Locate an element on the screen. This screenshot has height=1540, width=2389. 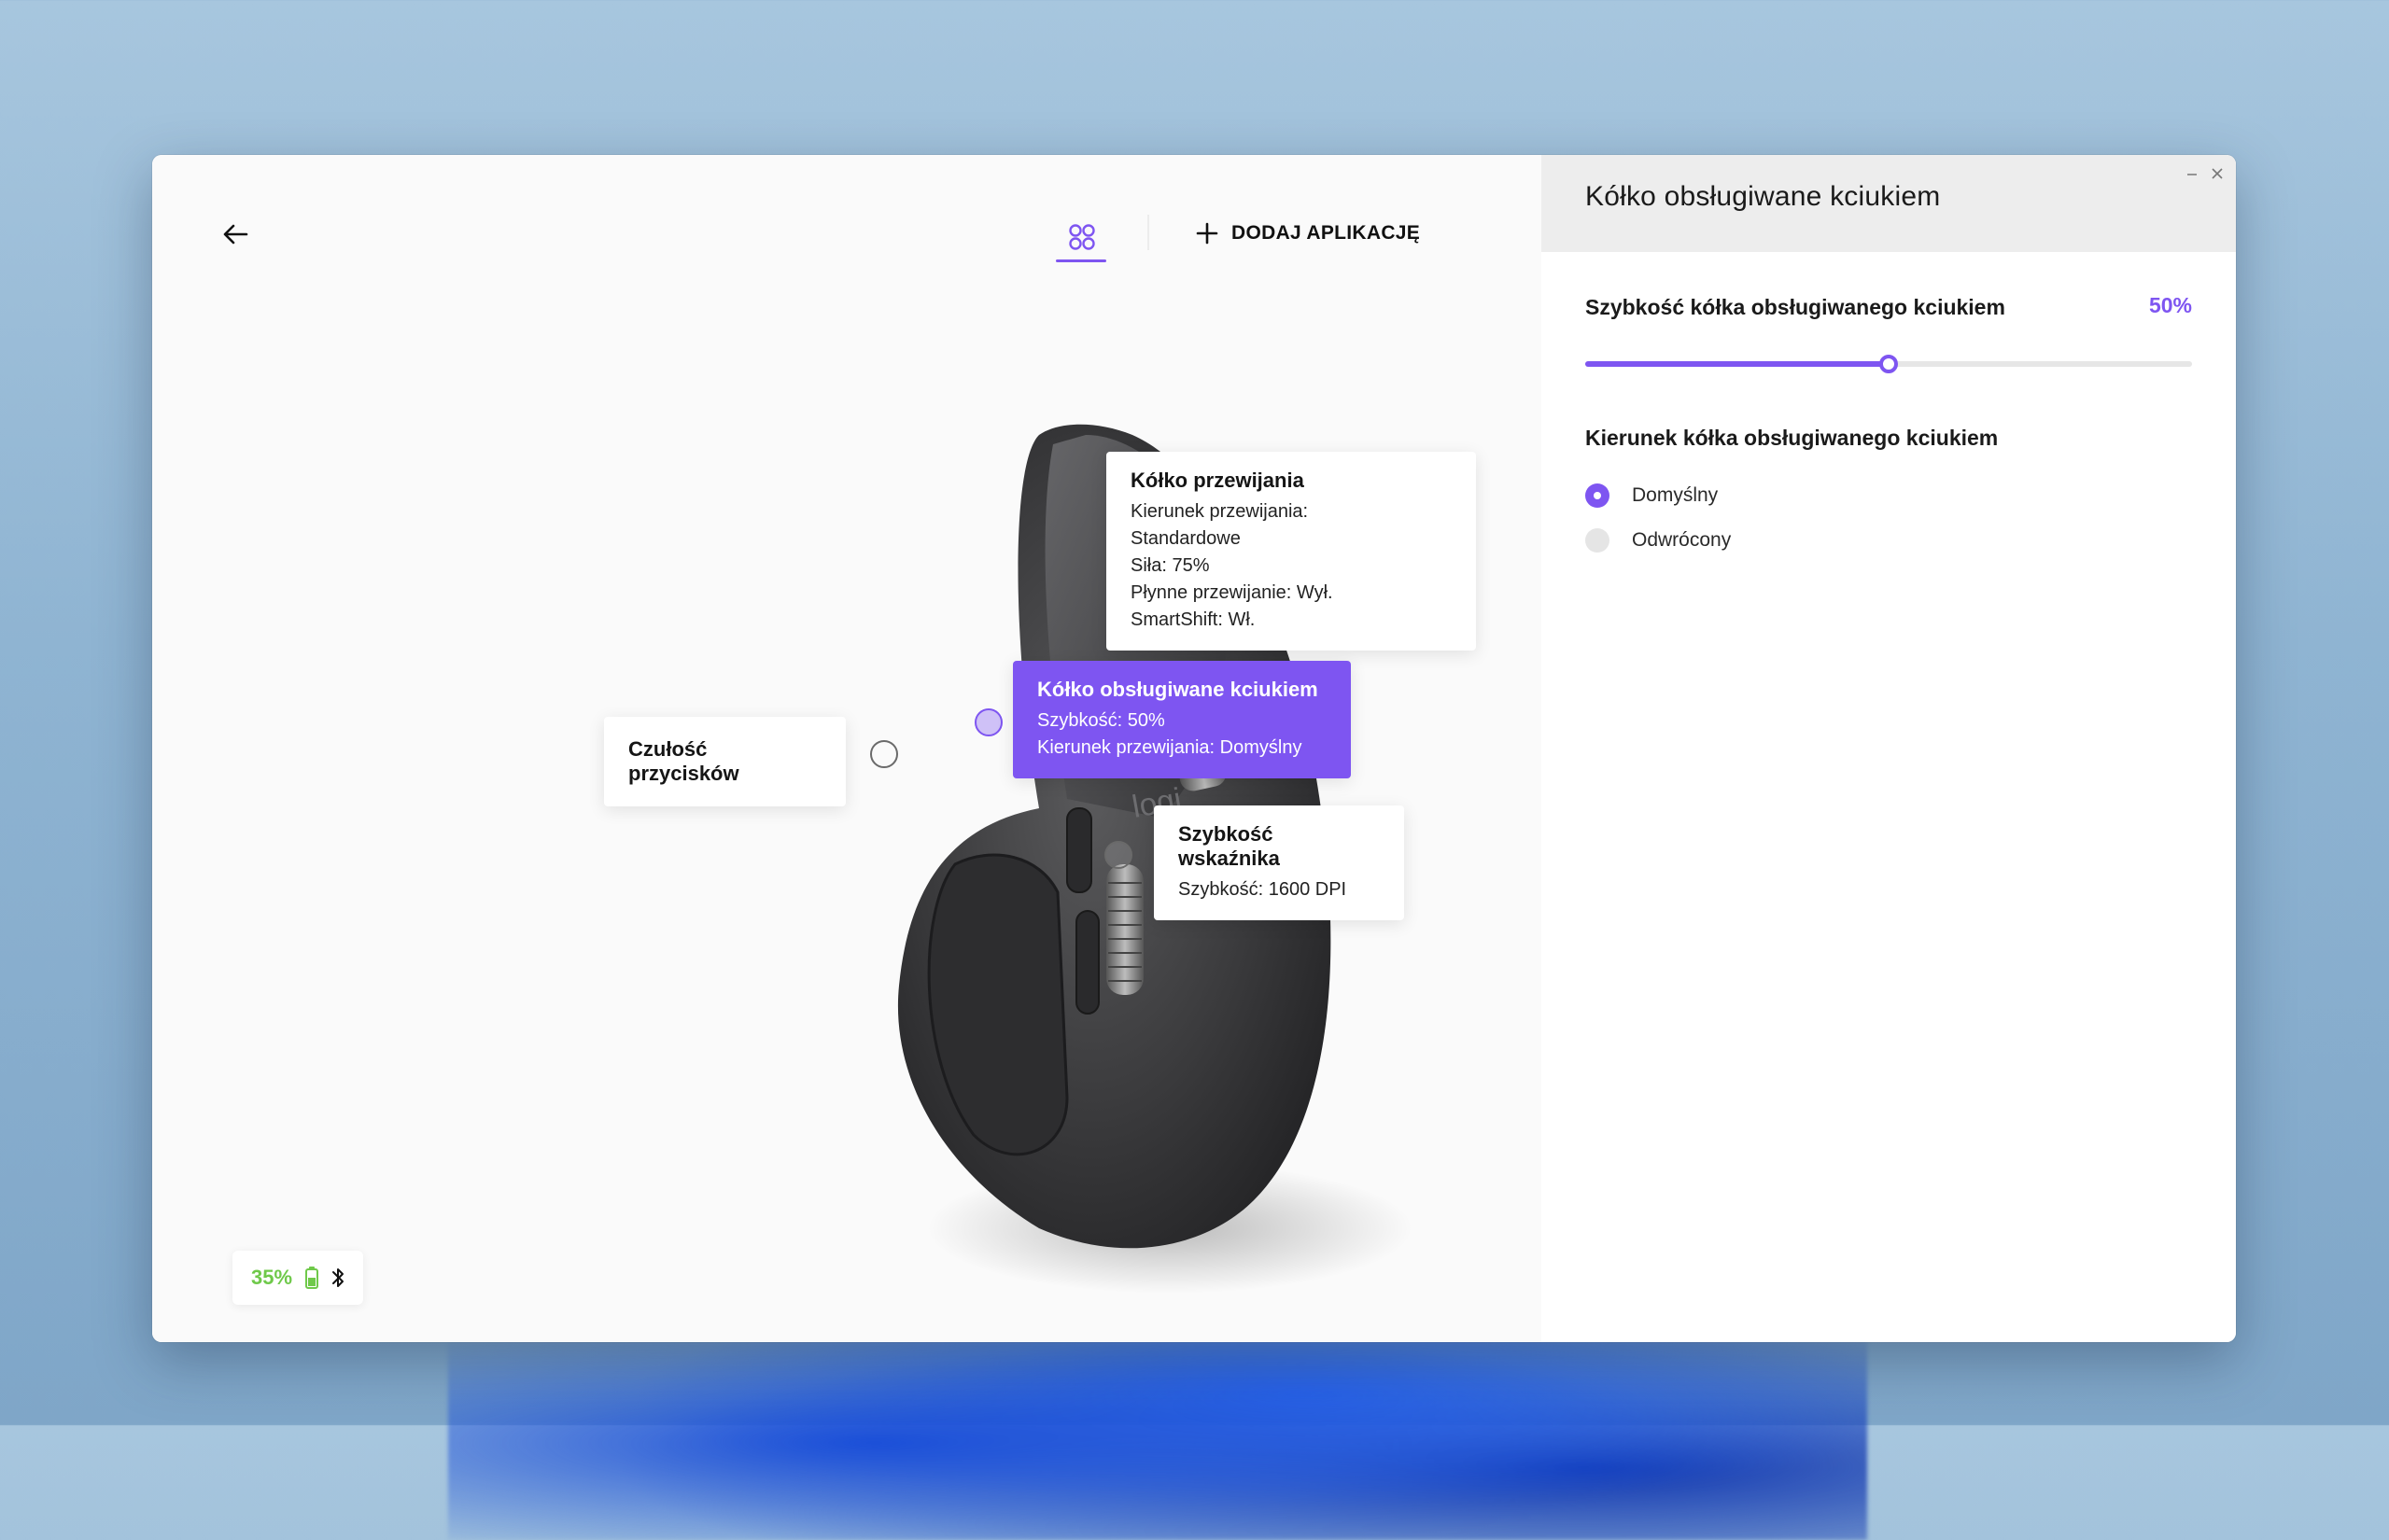
applications-grid-button is located at coordinates (1082, 237).